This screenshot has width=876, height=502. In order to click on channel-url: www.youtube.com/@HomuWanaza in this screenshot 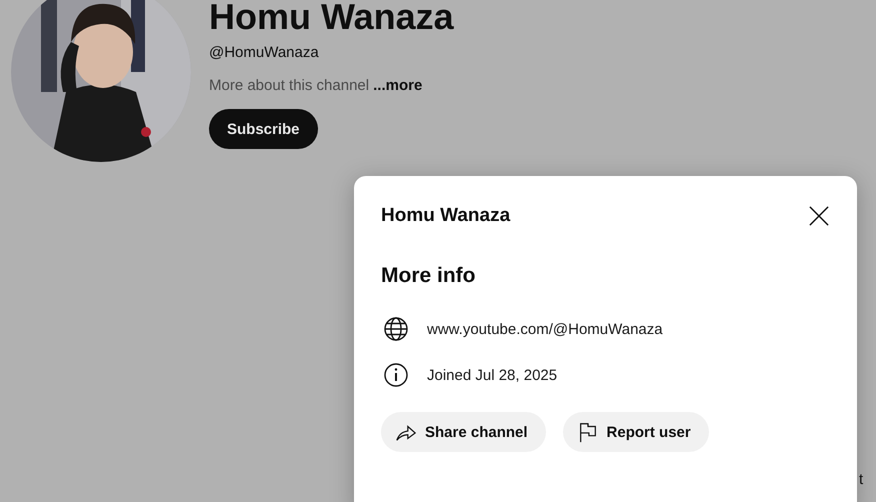, I will do `click(545, 329)`.